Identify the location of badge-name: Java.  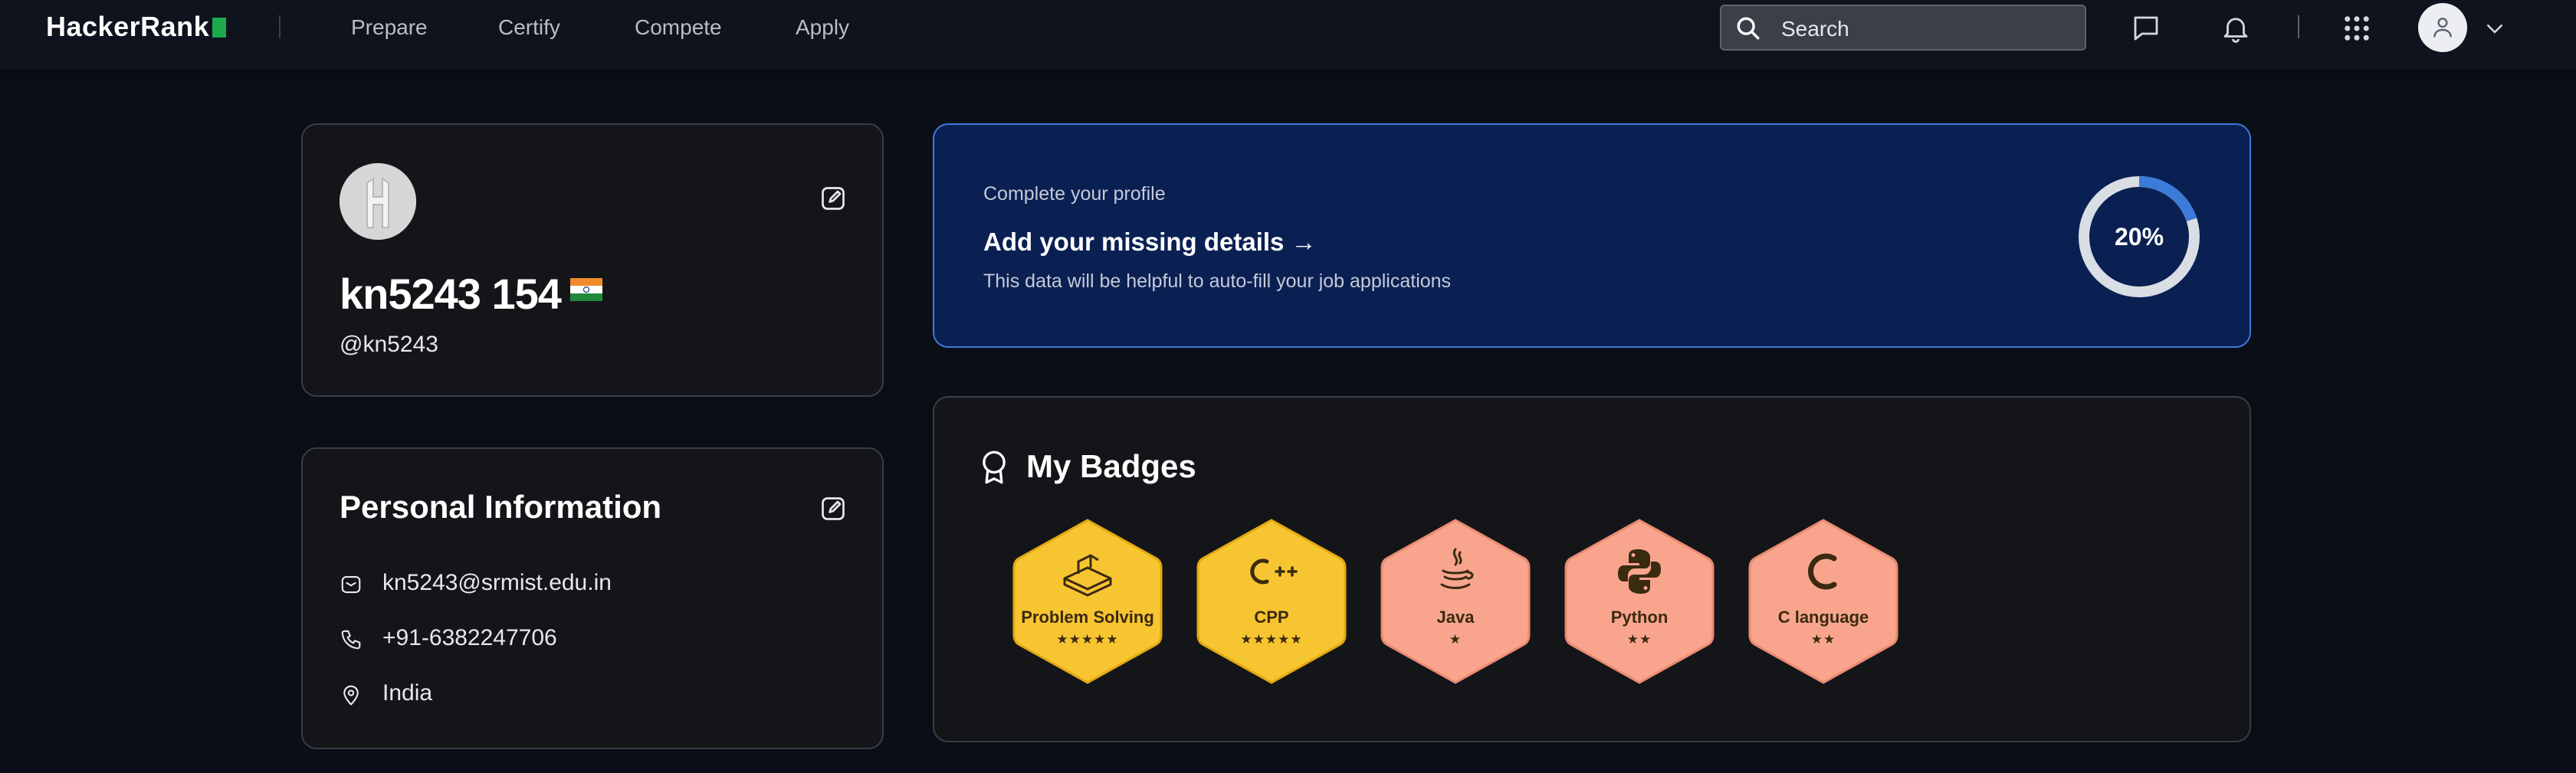
(1455, 617).